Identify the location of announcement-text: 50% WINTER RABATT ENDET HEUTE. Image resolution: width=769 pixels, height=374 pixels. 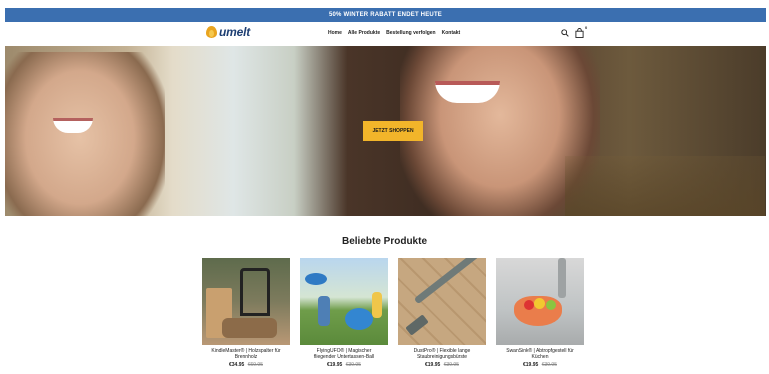
(385, 15).